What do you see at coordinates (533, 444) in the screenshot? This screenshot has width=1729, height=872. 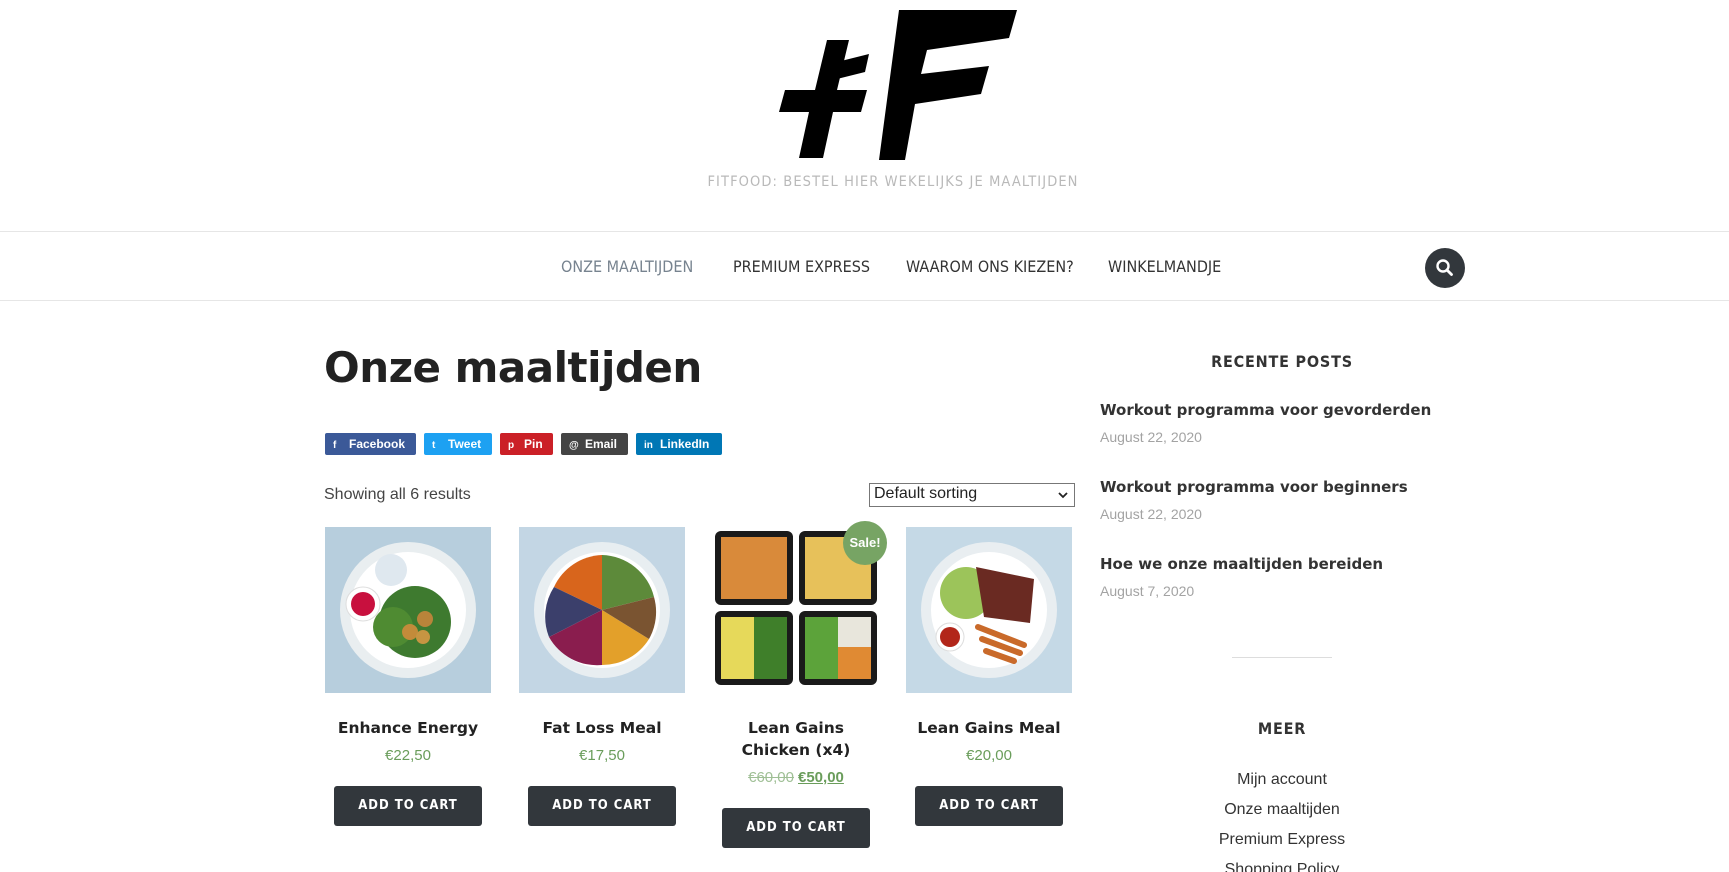 I see `share-pinterest-label: Pin` at bounding box center [533, 444].